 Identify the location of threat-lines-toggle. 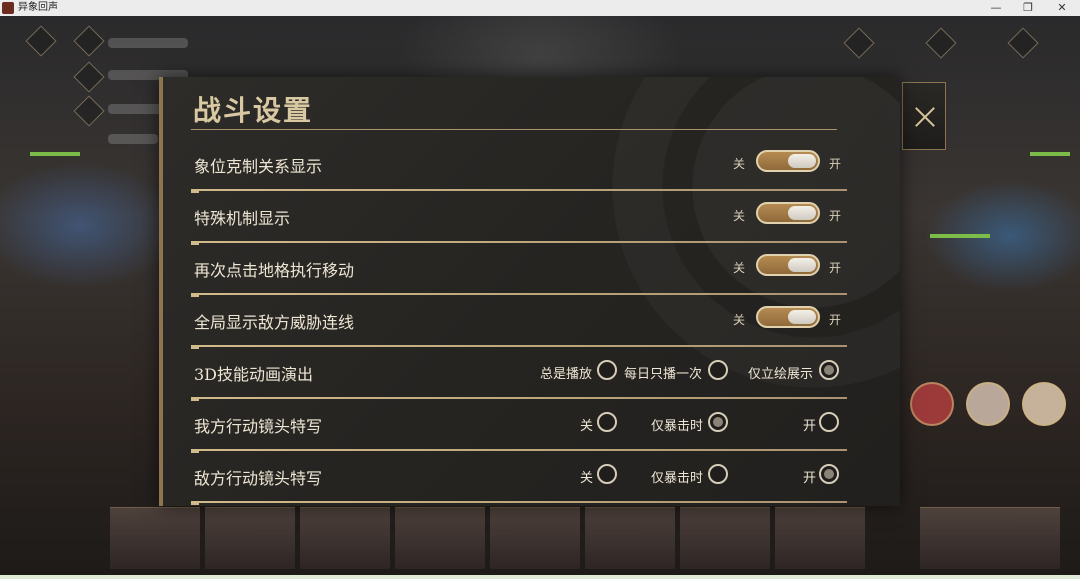
(788, 317).